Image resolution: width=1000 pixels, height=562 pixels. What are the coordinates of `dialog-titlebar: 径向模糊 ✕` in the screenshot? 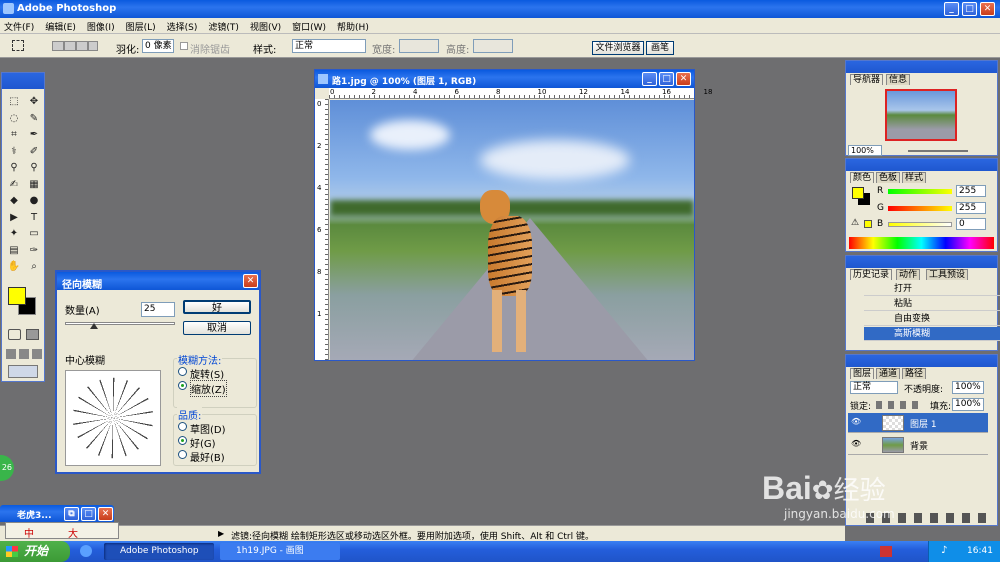 It's located at (158, 281).